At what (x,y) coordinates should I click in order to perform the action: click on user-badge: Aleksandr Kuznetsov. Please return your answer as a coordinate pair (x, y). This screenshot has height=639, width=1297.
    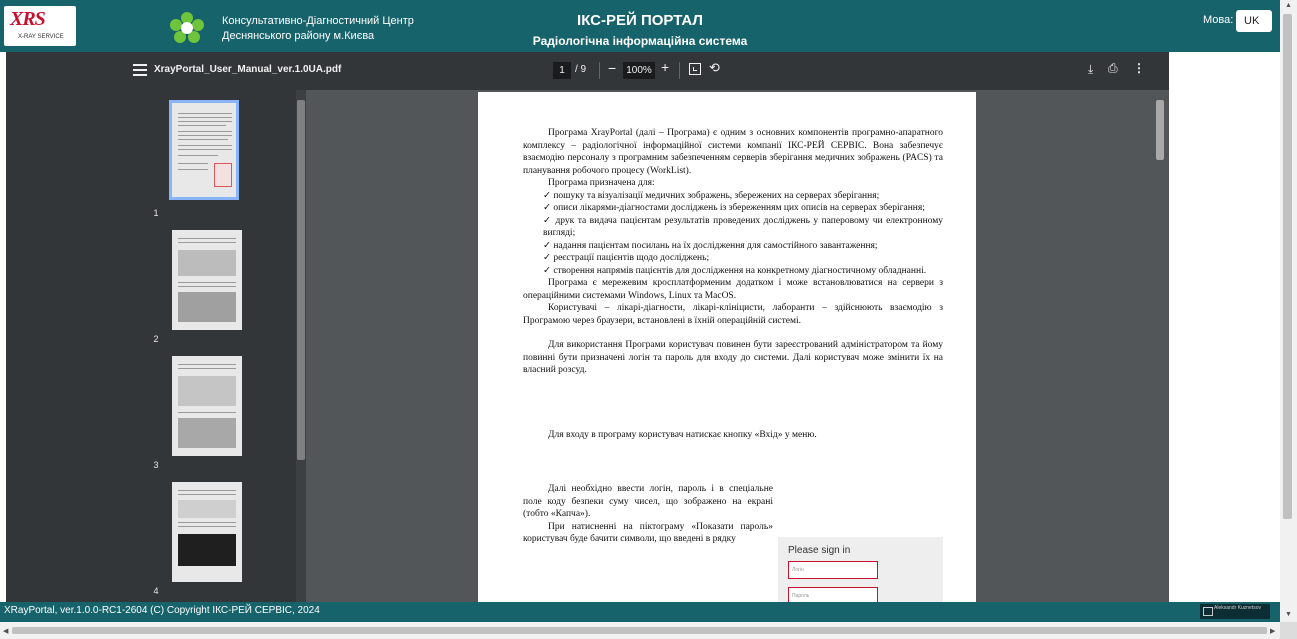
    Looking at the image, I should click on (1235, 611).